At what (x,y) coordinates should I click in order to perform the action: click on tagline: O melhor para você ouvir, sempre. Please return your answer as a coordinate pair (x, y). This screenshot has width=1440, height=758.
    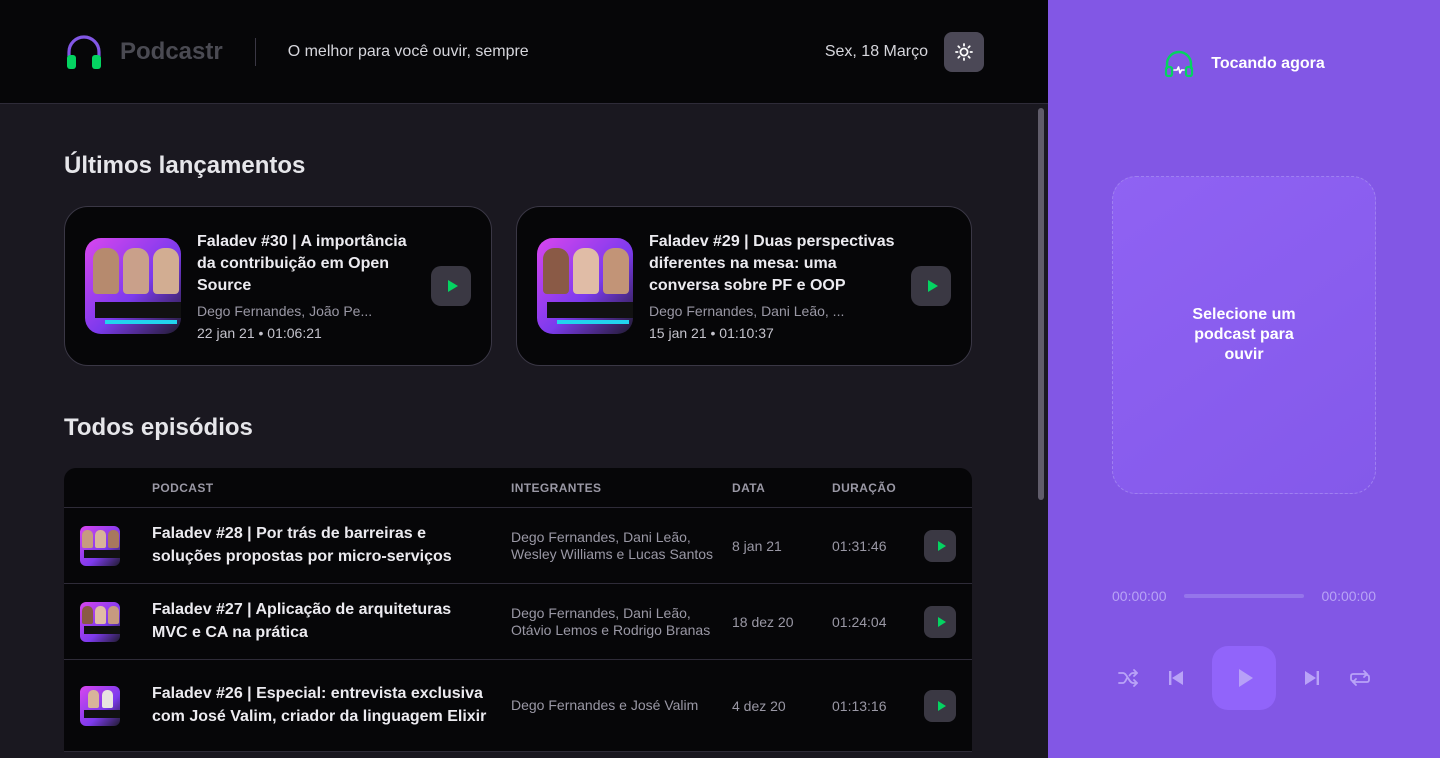
    Looking at the image, I should click on (408, 51).